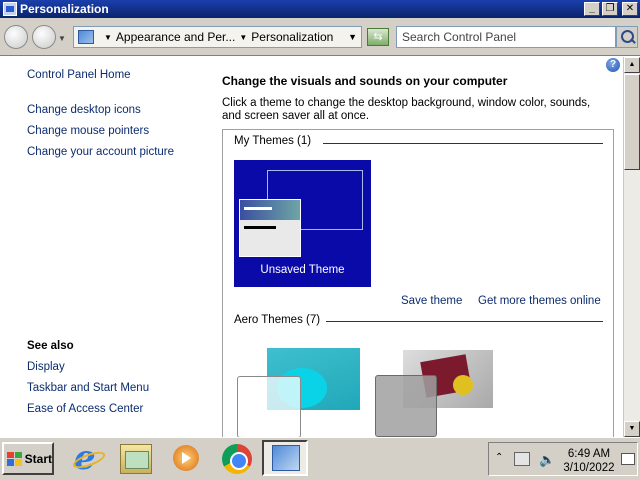  Describe the element at coordinates (320, 9) in the screenshot. I see `title-bar: Personalization _ ❐ ✕` at that location.